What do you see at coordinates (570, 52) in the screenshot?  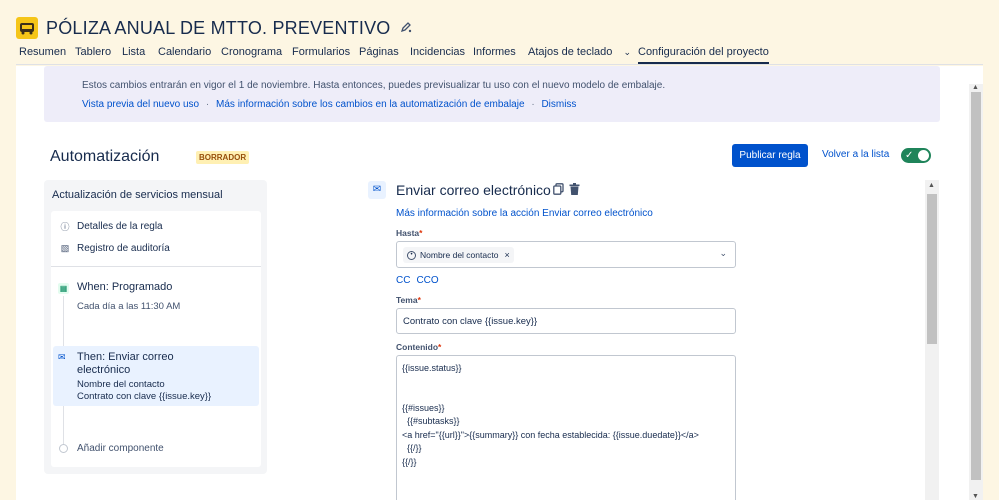 I see `tab-atajos-label: Atajos de teclado` at bounding box center [570, 52].